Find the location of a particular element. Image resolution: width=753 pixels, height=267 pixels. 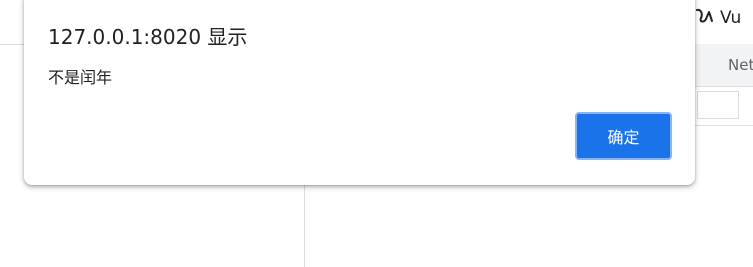

extension-badge: Vu is located at coordinates (717, 18).